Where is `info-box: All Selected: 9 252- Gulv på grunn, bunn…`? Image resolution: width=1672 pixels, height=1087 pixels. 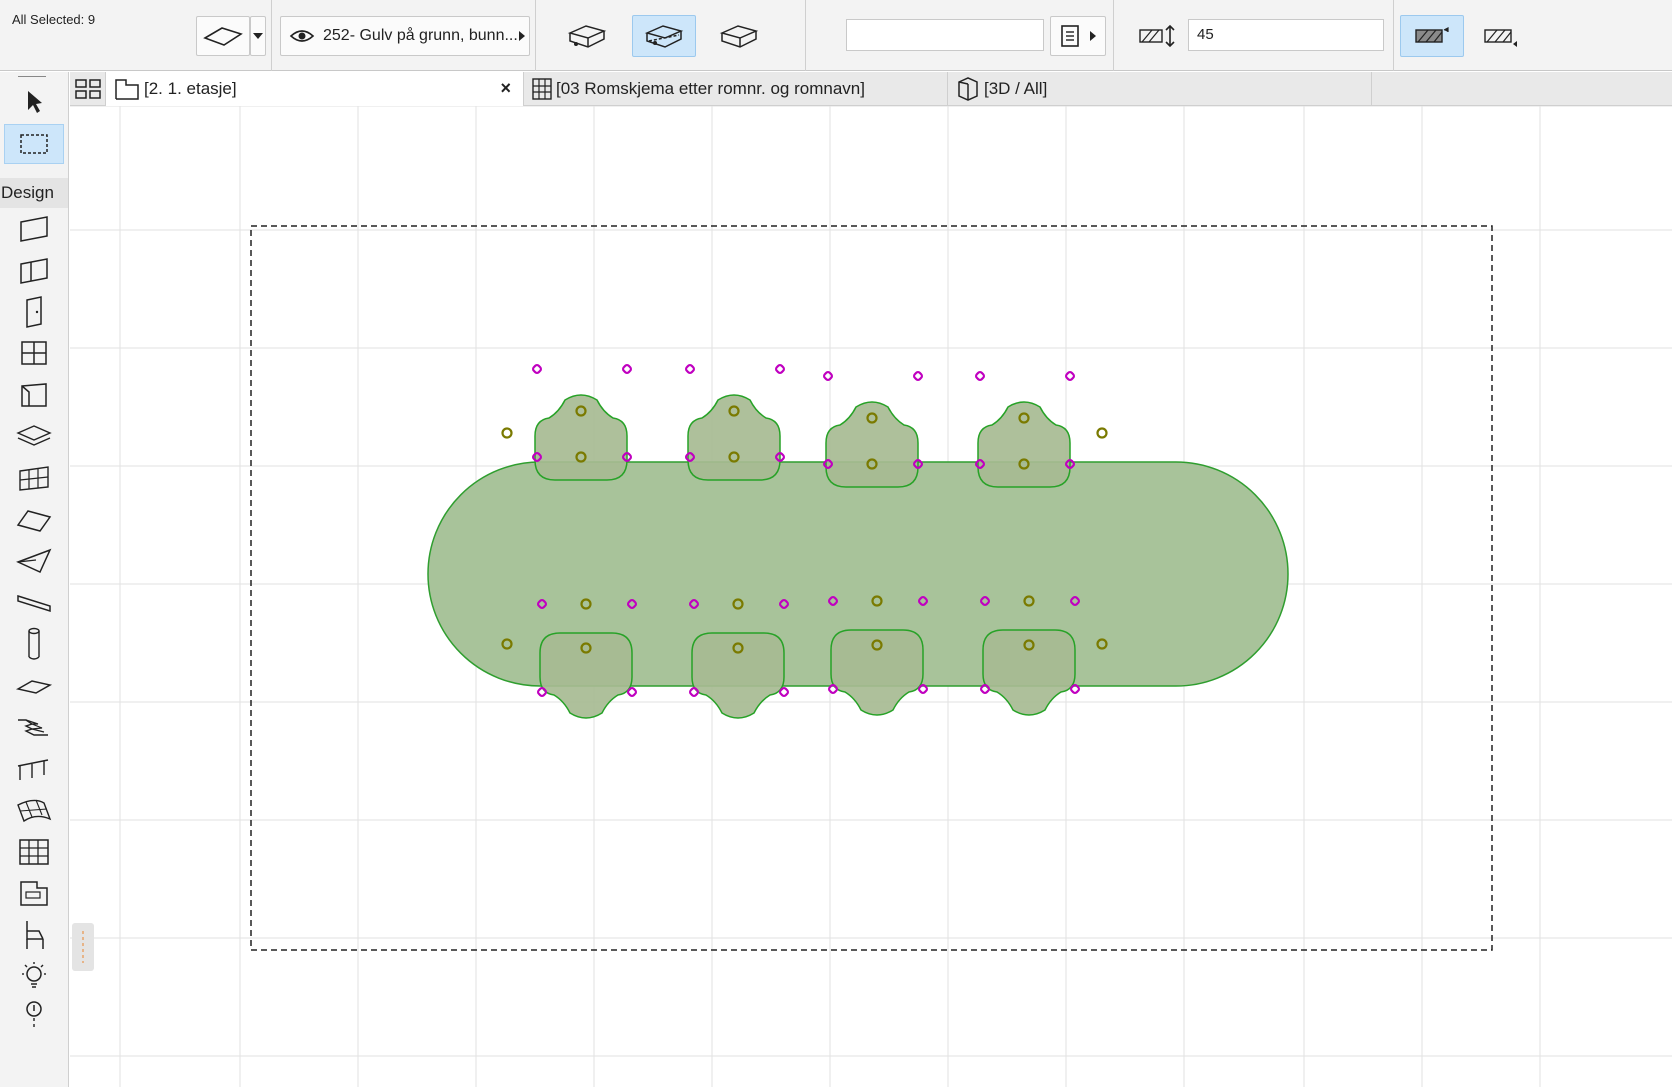 info-box: All Selected: 9 252- Gulv på grunn, bunn… is located at coordinates (836, 35).